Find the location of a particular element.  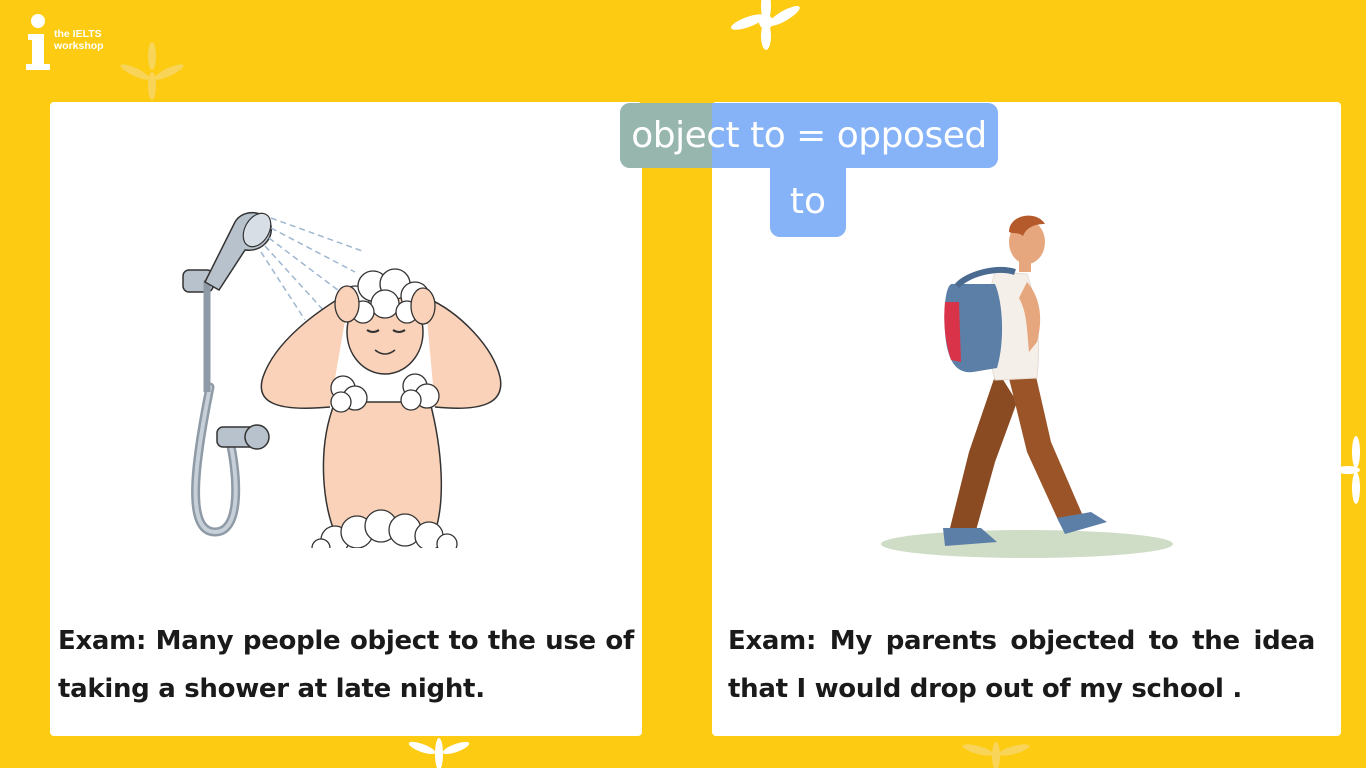

definition-note-line2-box: to is located at coordinates (808, 201).